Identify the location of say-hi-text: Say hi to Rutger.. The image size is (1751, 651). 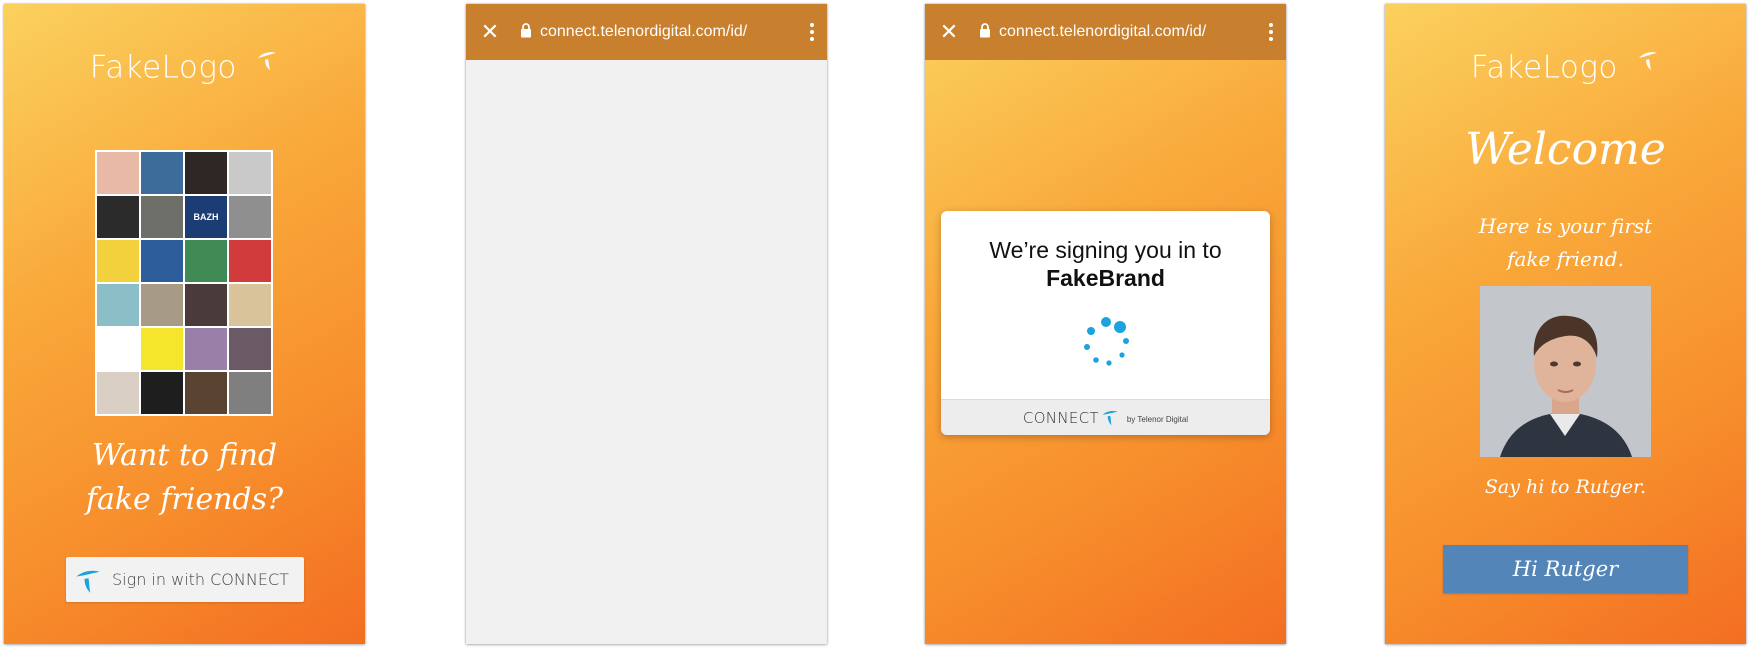
(1565, 487).